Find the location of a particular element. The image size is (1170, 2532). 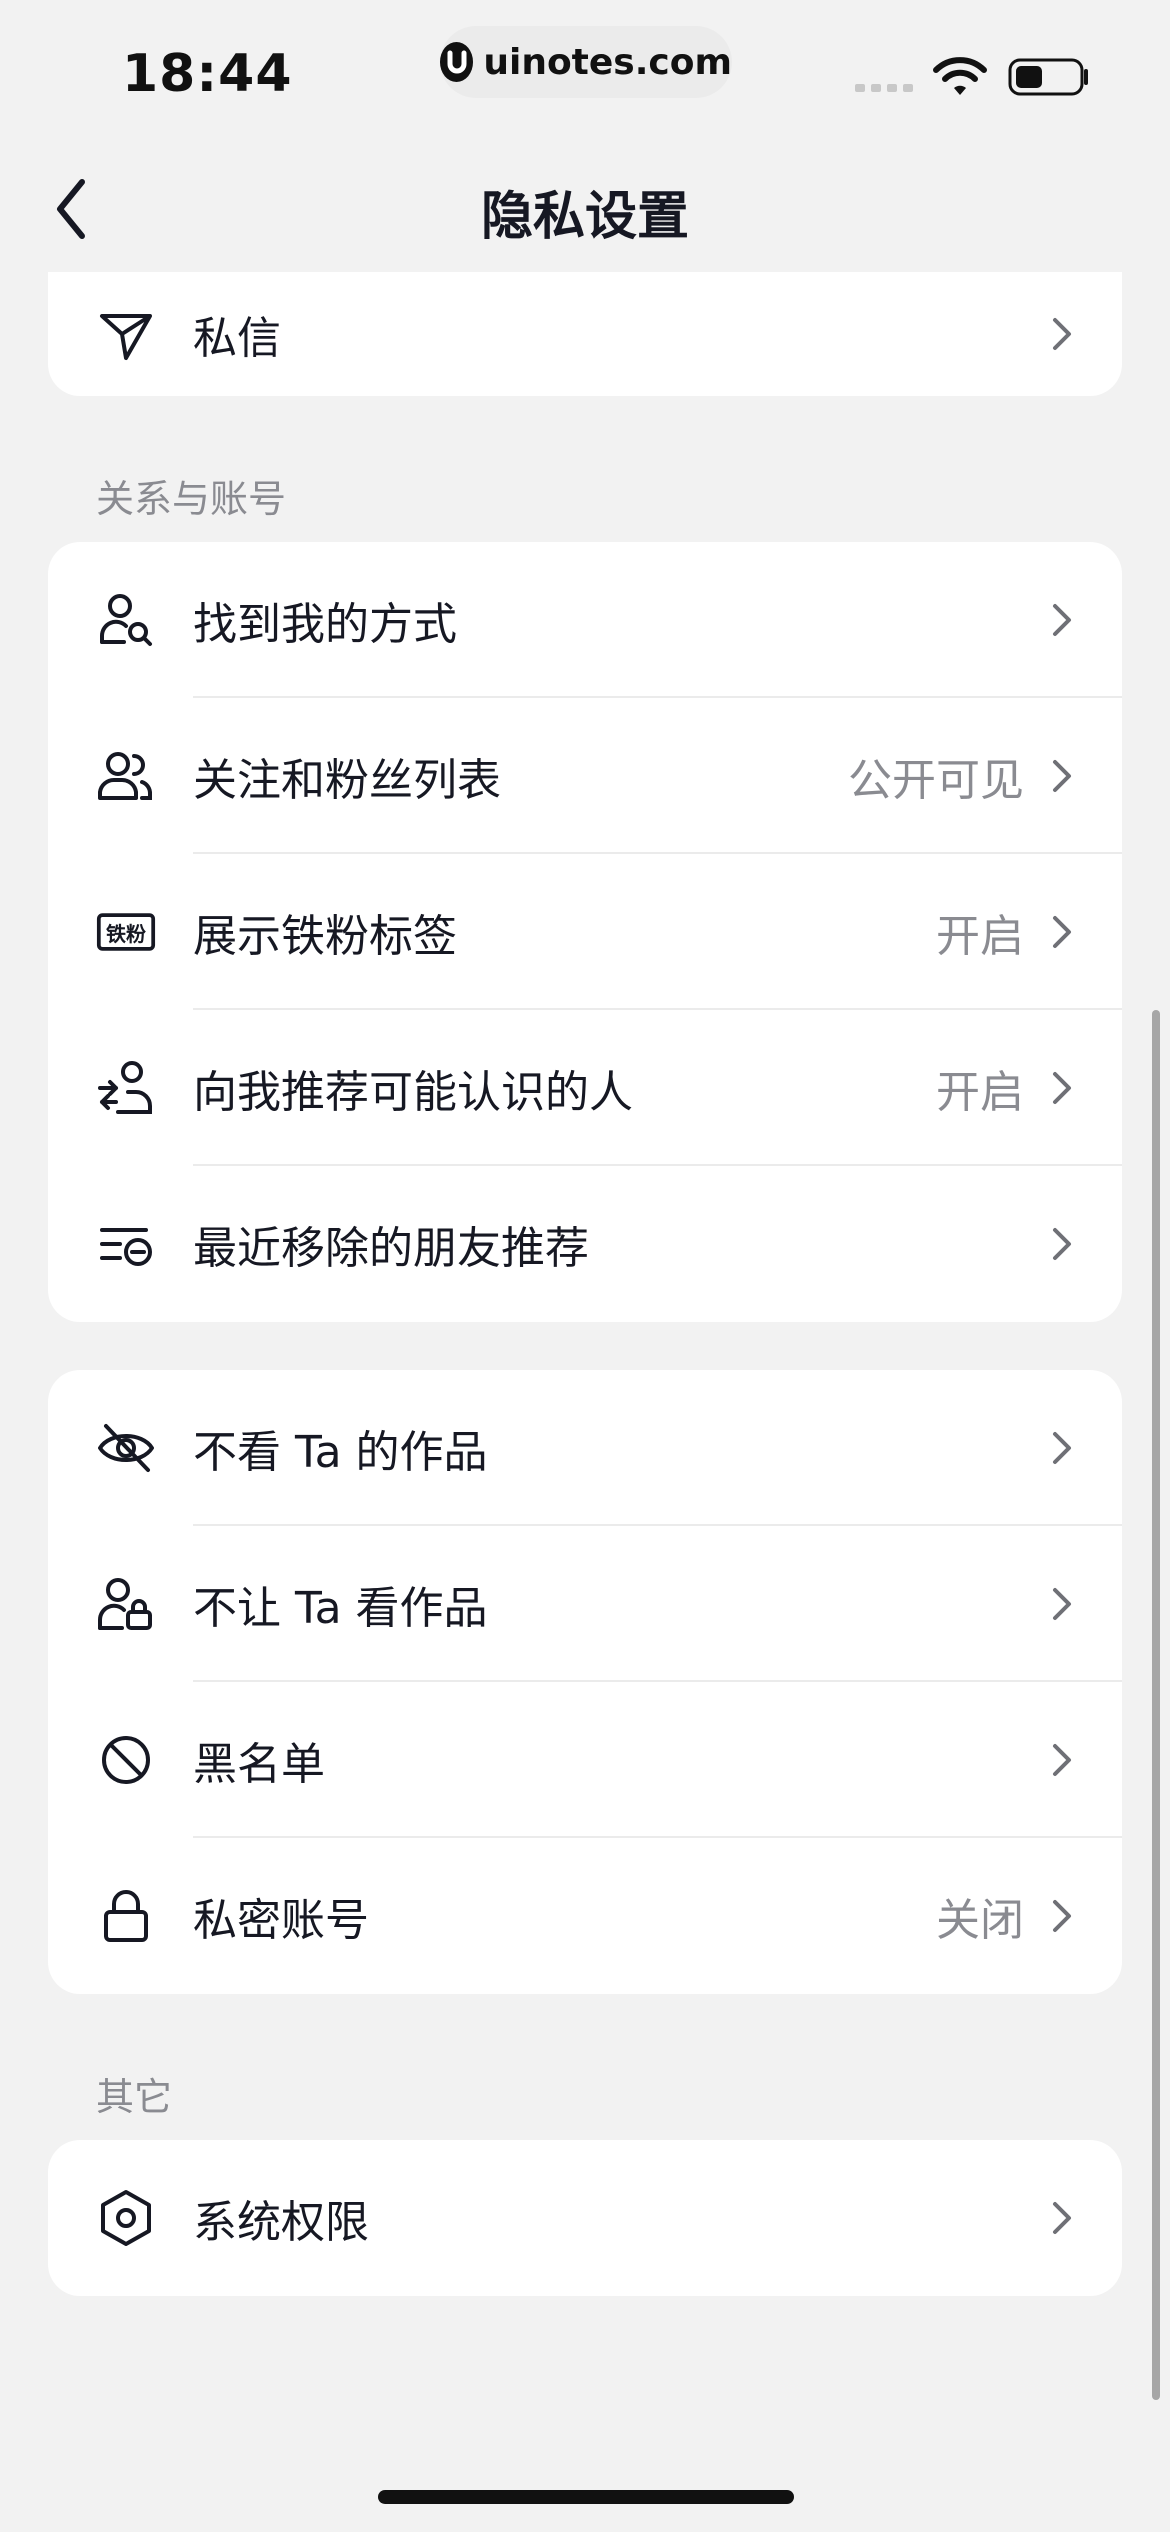

row-fan-badge: 铁粉 展示铁粉标签 开启 is located at coordinates (585, 932).